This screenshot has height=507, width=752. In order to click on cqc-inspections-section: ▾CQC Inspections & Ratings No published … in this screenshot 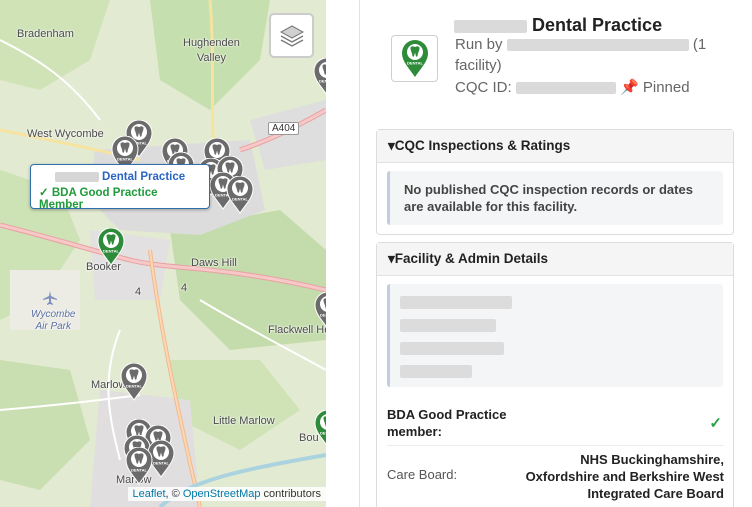, I will do `click(555, 182)`.